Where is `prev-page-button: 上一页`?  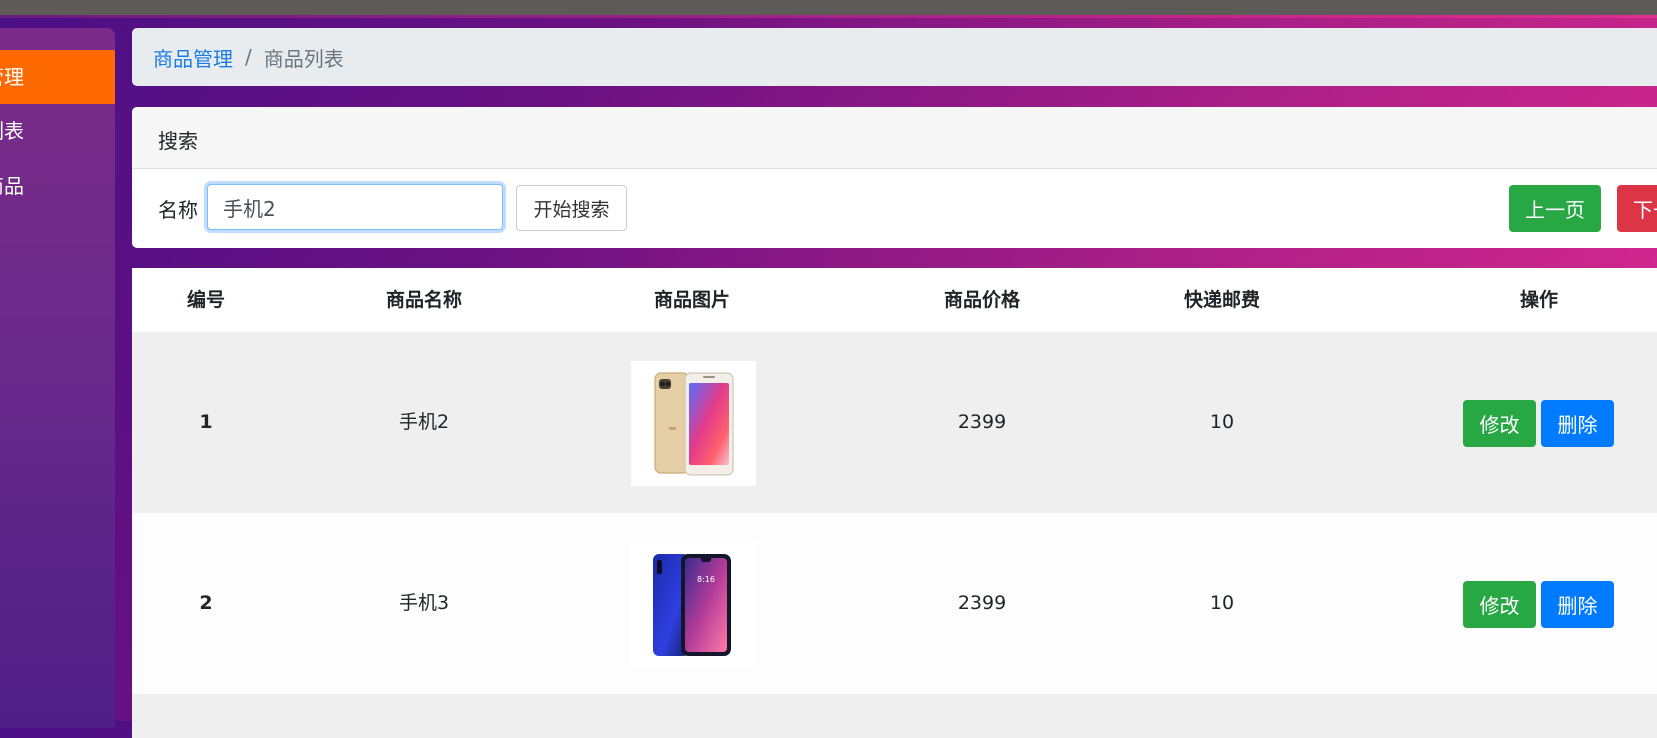 prev-page-button: 上一页 is located at coordinates (1555, 208).